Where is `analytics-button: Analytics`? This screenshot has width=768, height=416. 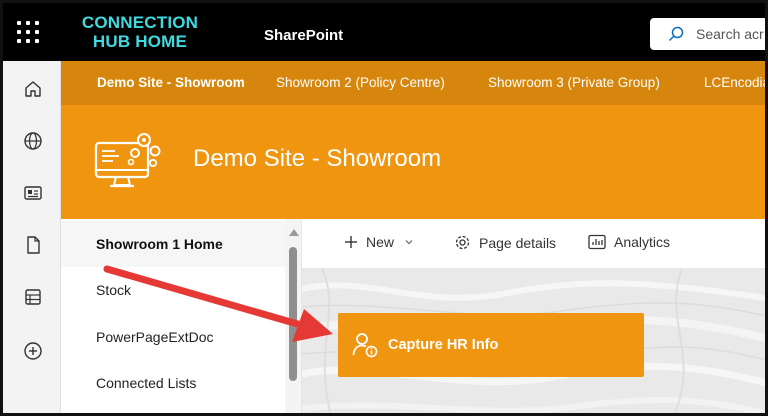
analytics-button: Analytics is located at coordinates (629, 242).